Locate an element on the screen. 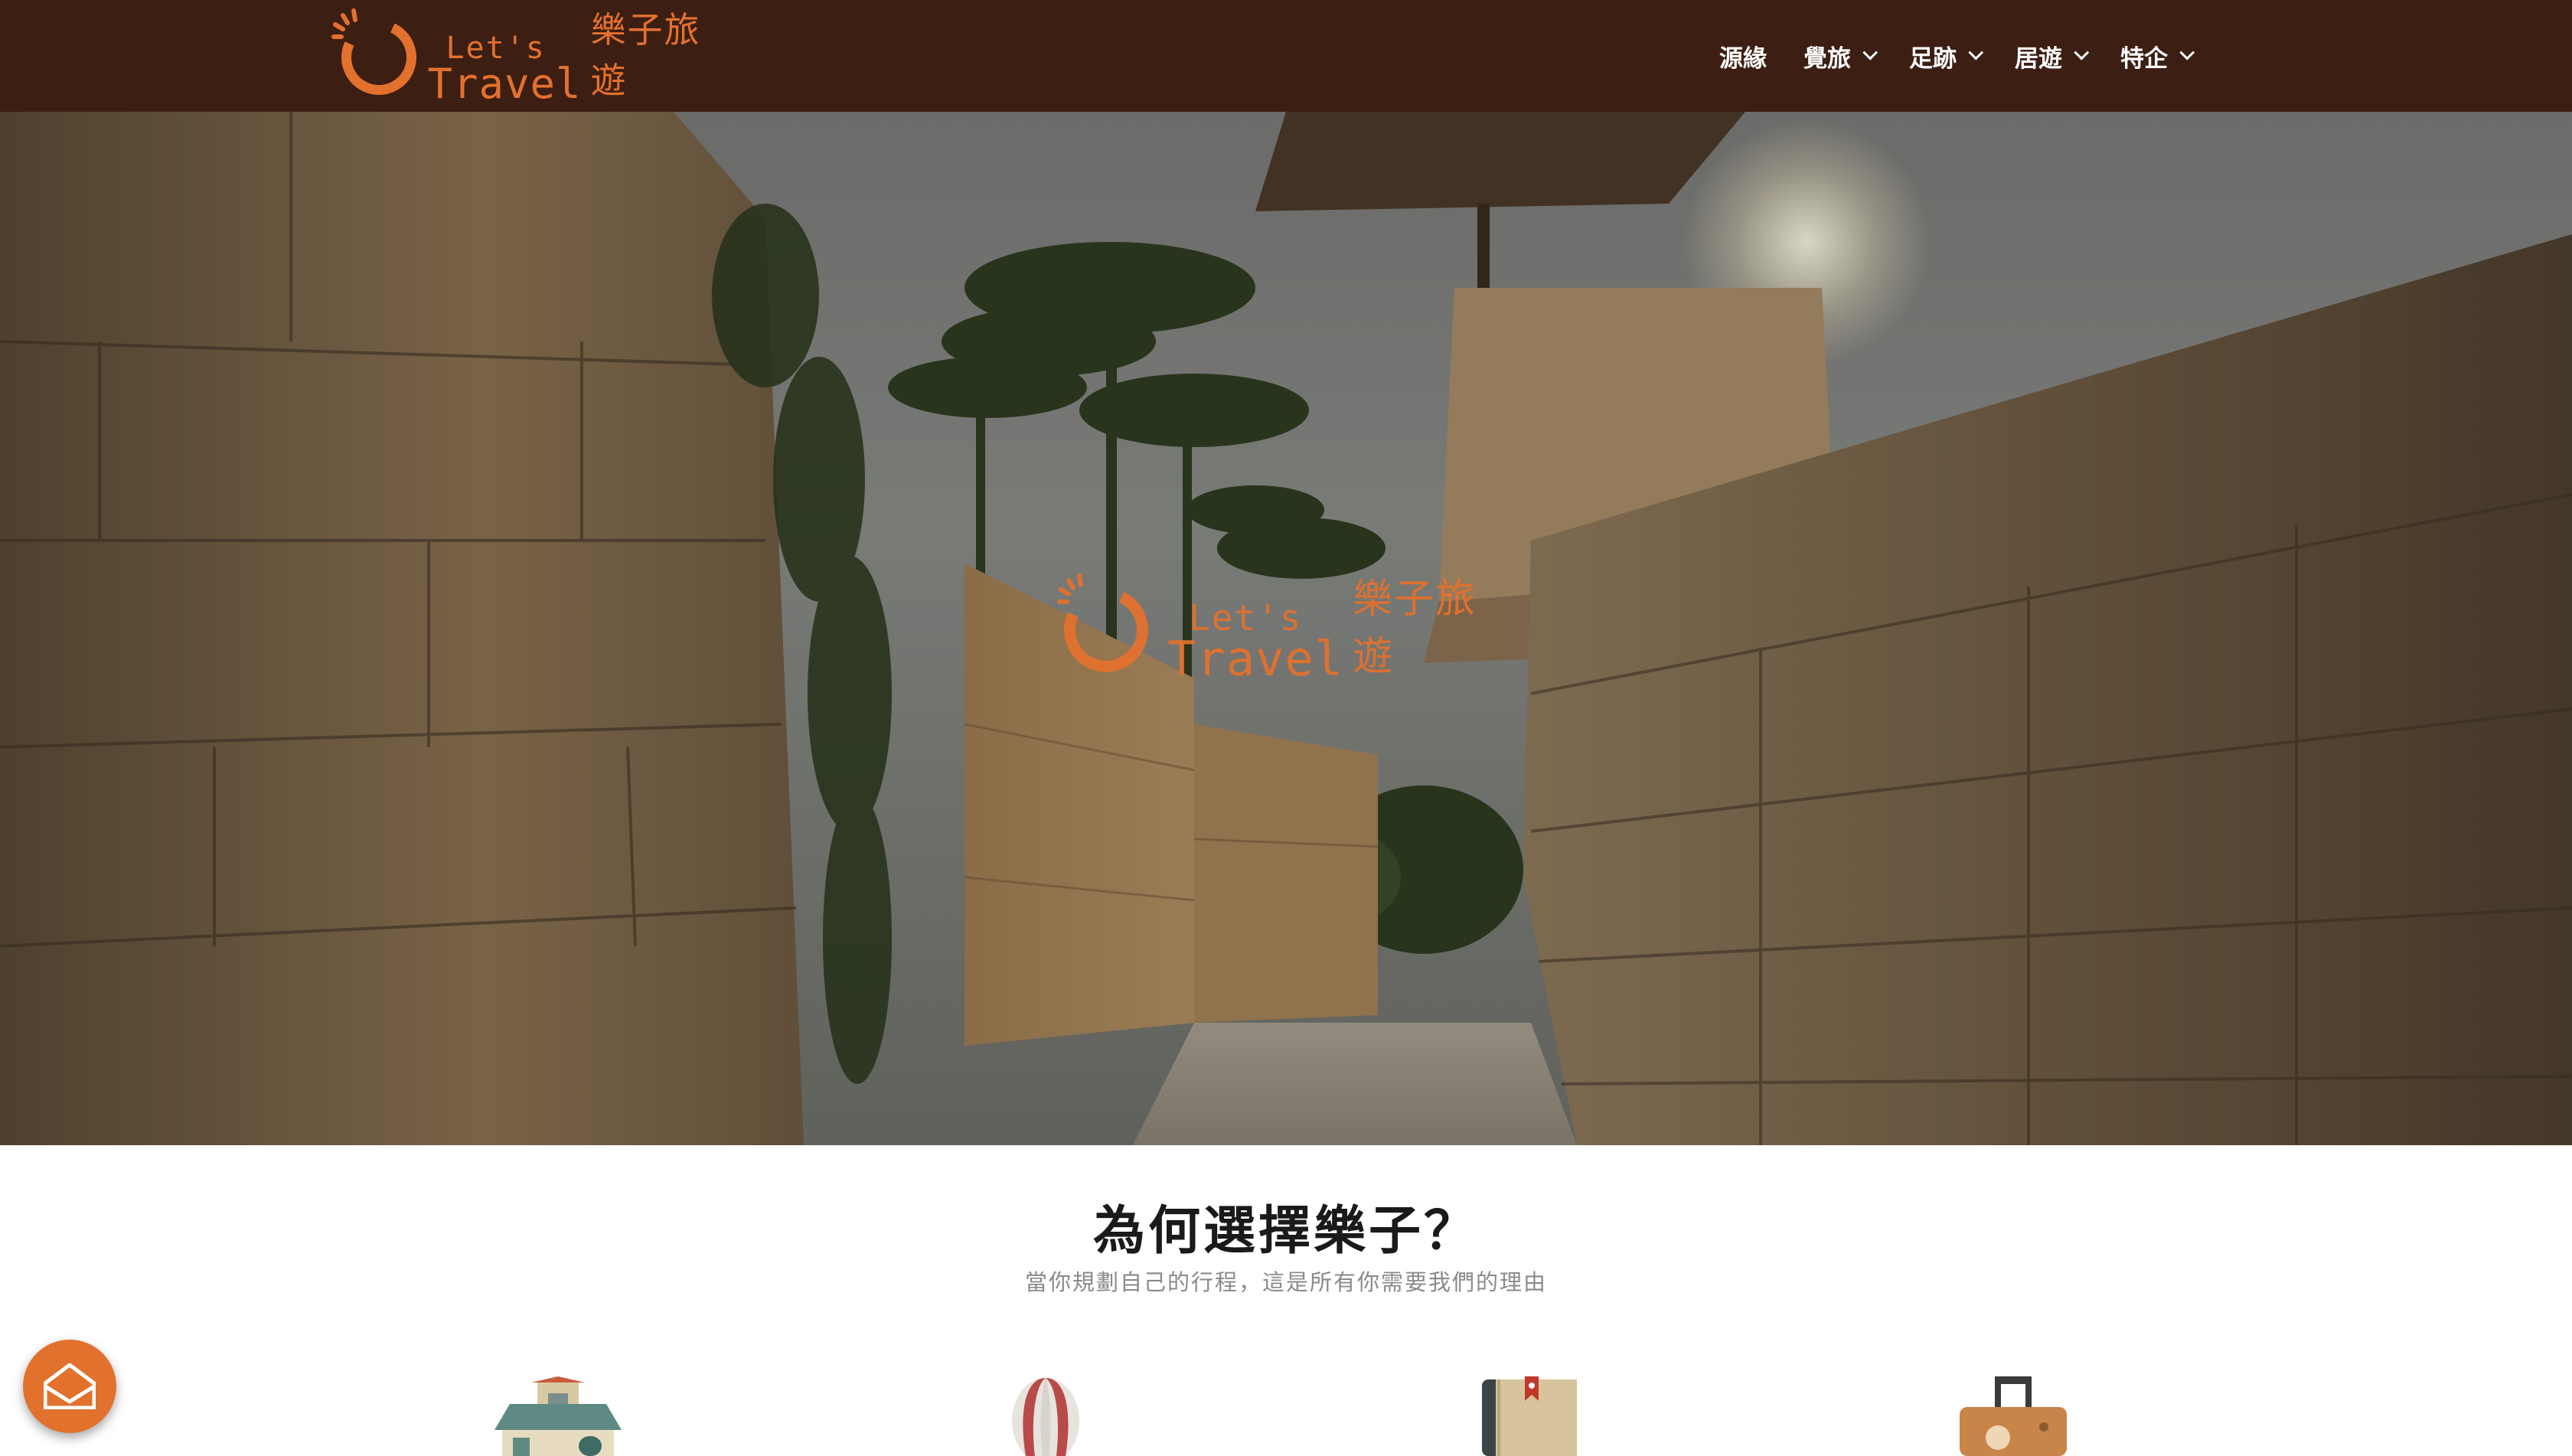 The image size is (2572, 1456). top-navbar: Let's Travel 樂子旅遊 源緣 覺旅 足跡 居遊 特企 is located at coordinates (1286, 56).